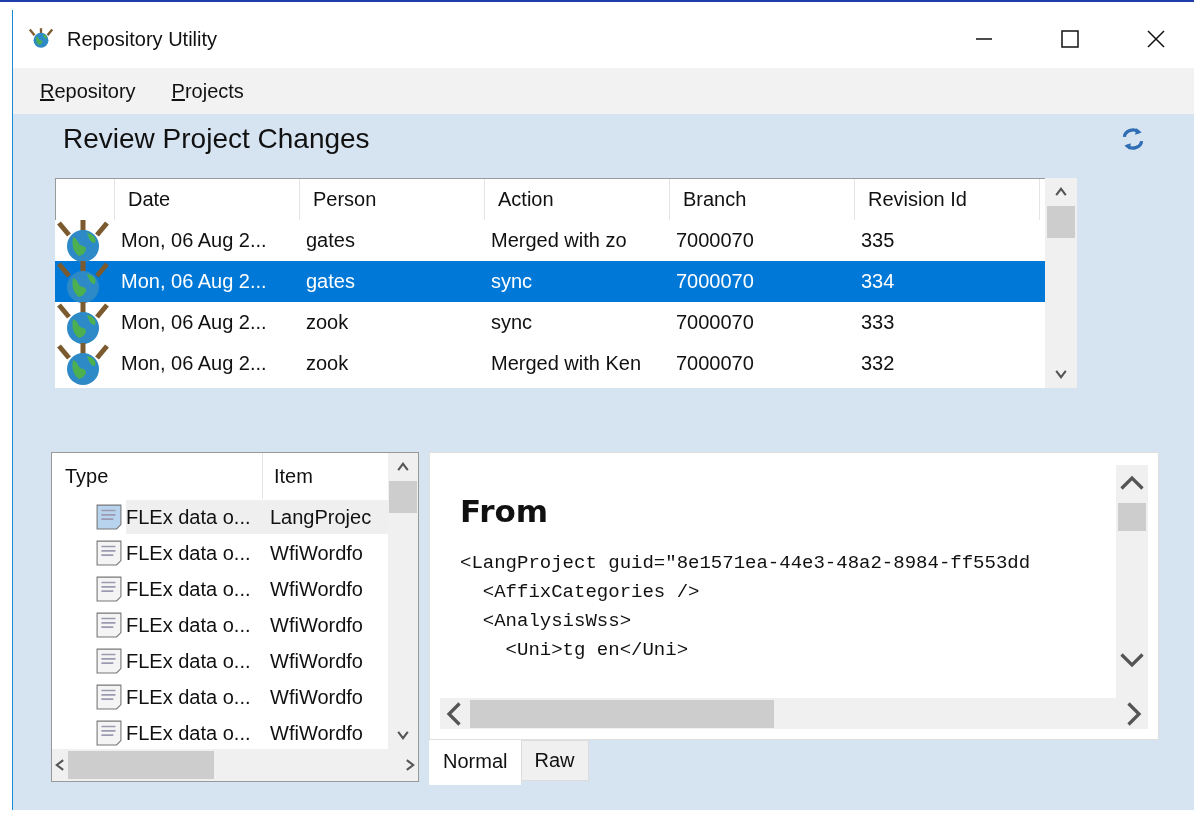 Image resolution: width=1194 pixels, height=814 pixels. Describe the element at coordinates (591, 592) in the screenshot. I see `code-line: <AffixCategories />` at that location.